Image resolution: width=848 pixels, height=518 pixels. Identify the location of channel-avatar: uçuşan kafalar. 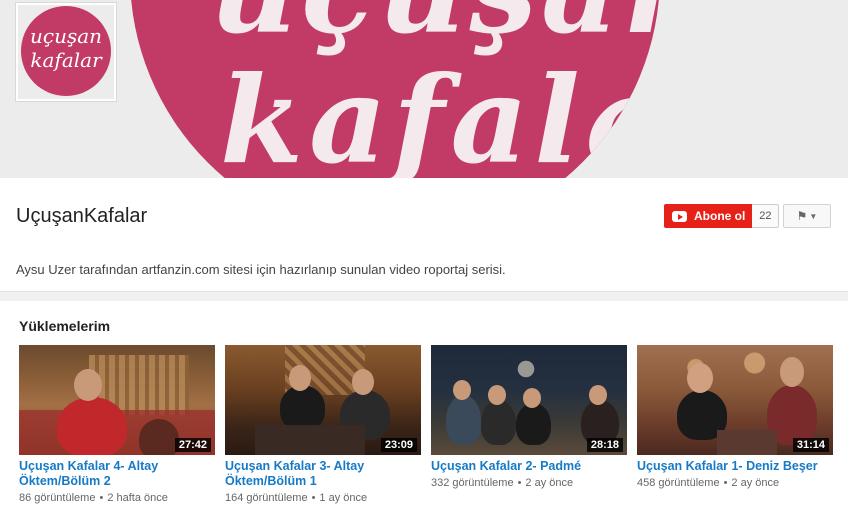
(66, 52).